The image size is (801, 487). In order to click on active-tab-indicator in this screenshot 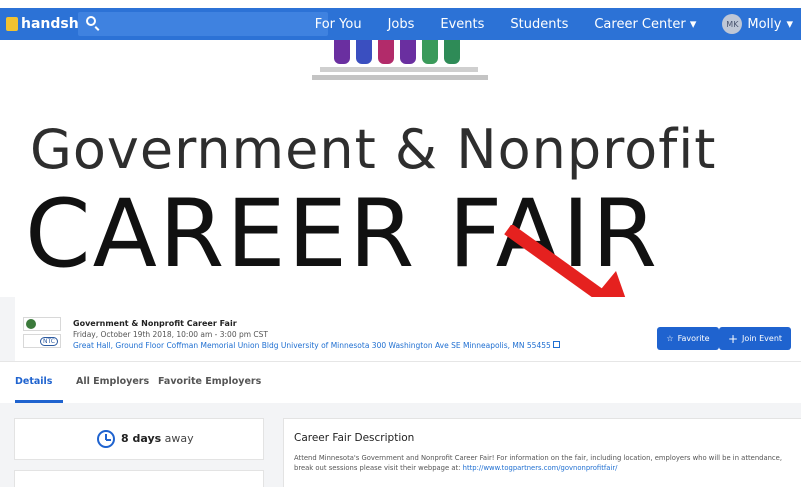, I will do `click(39, 401)`.